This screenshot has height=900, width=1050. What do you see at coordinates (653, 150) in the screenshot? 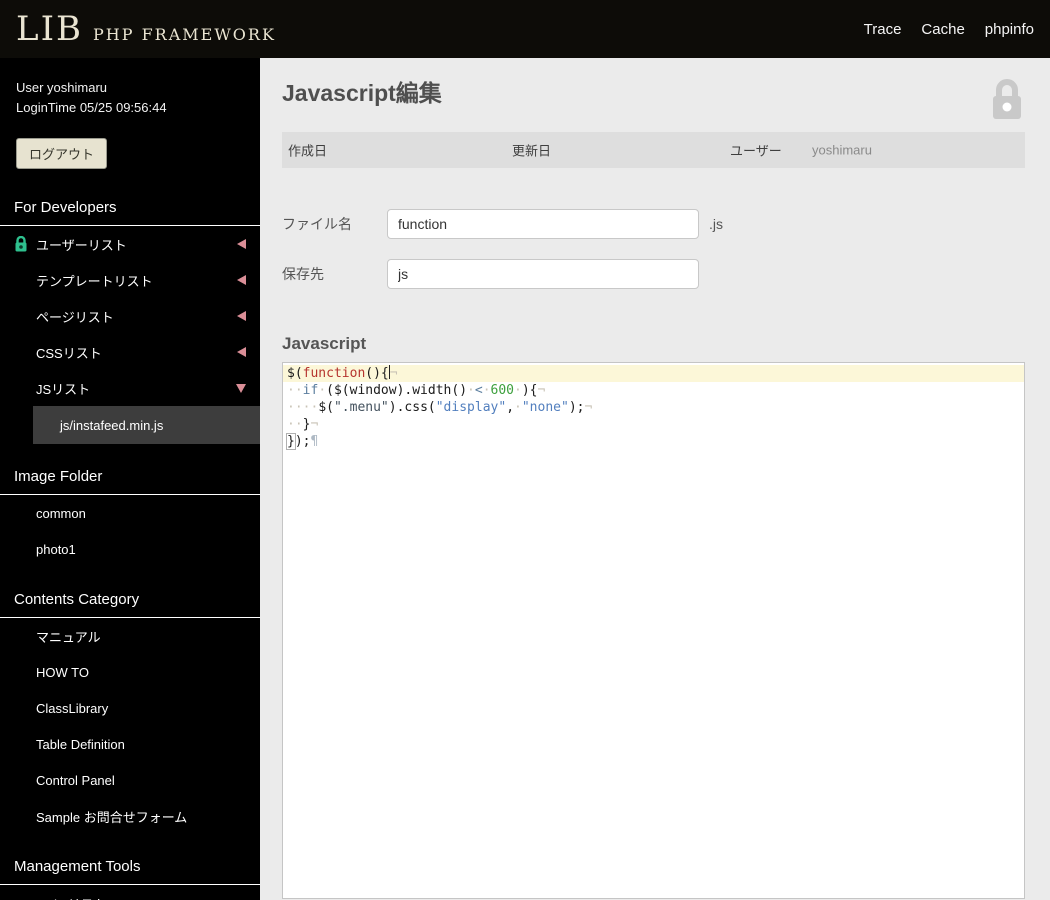
I see `meta-bar: 作成日 更新日 ユーザー yoshimaru` at bounding box center [653, 150].